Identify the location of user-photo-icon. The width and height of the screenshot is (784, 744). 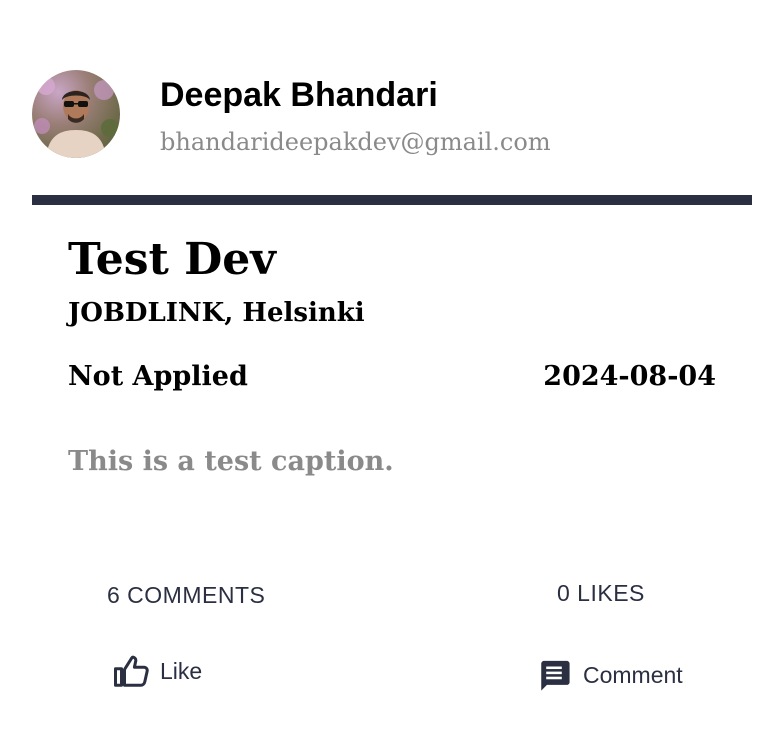
(76, 117).